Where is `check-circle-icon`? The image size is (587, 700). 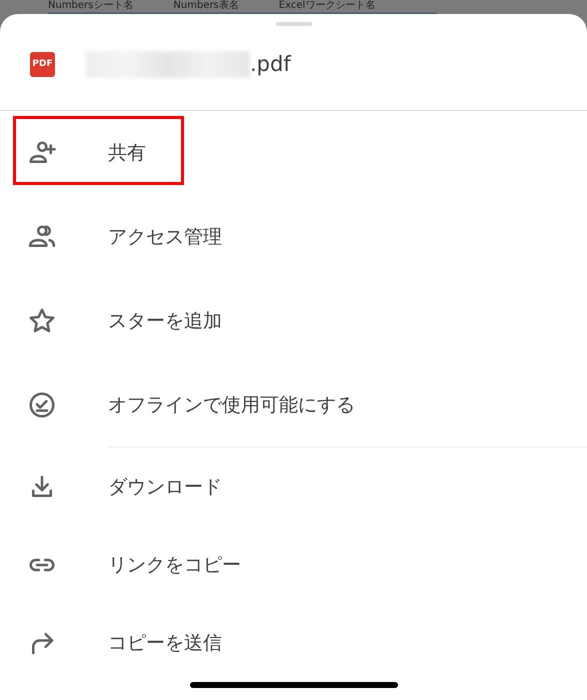
check-circle-icon is located at coordinates (42, 405).